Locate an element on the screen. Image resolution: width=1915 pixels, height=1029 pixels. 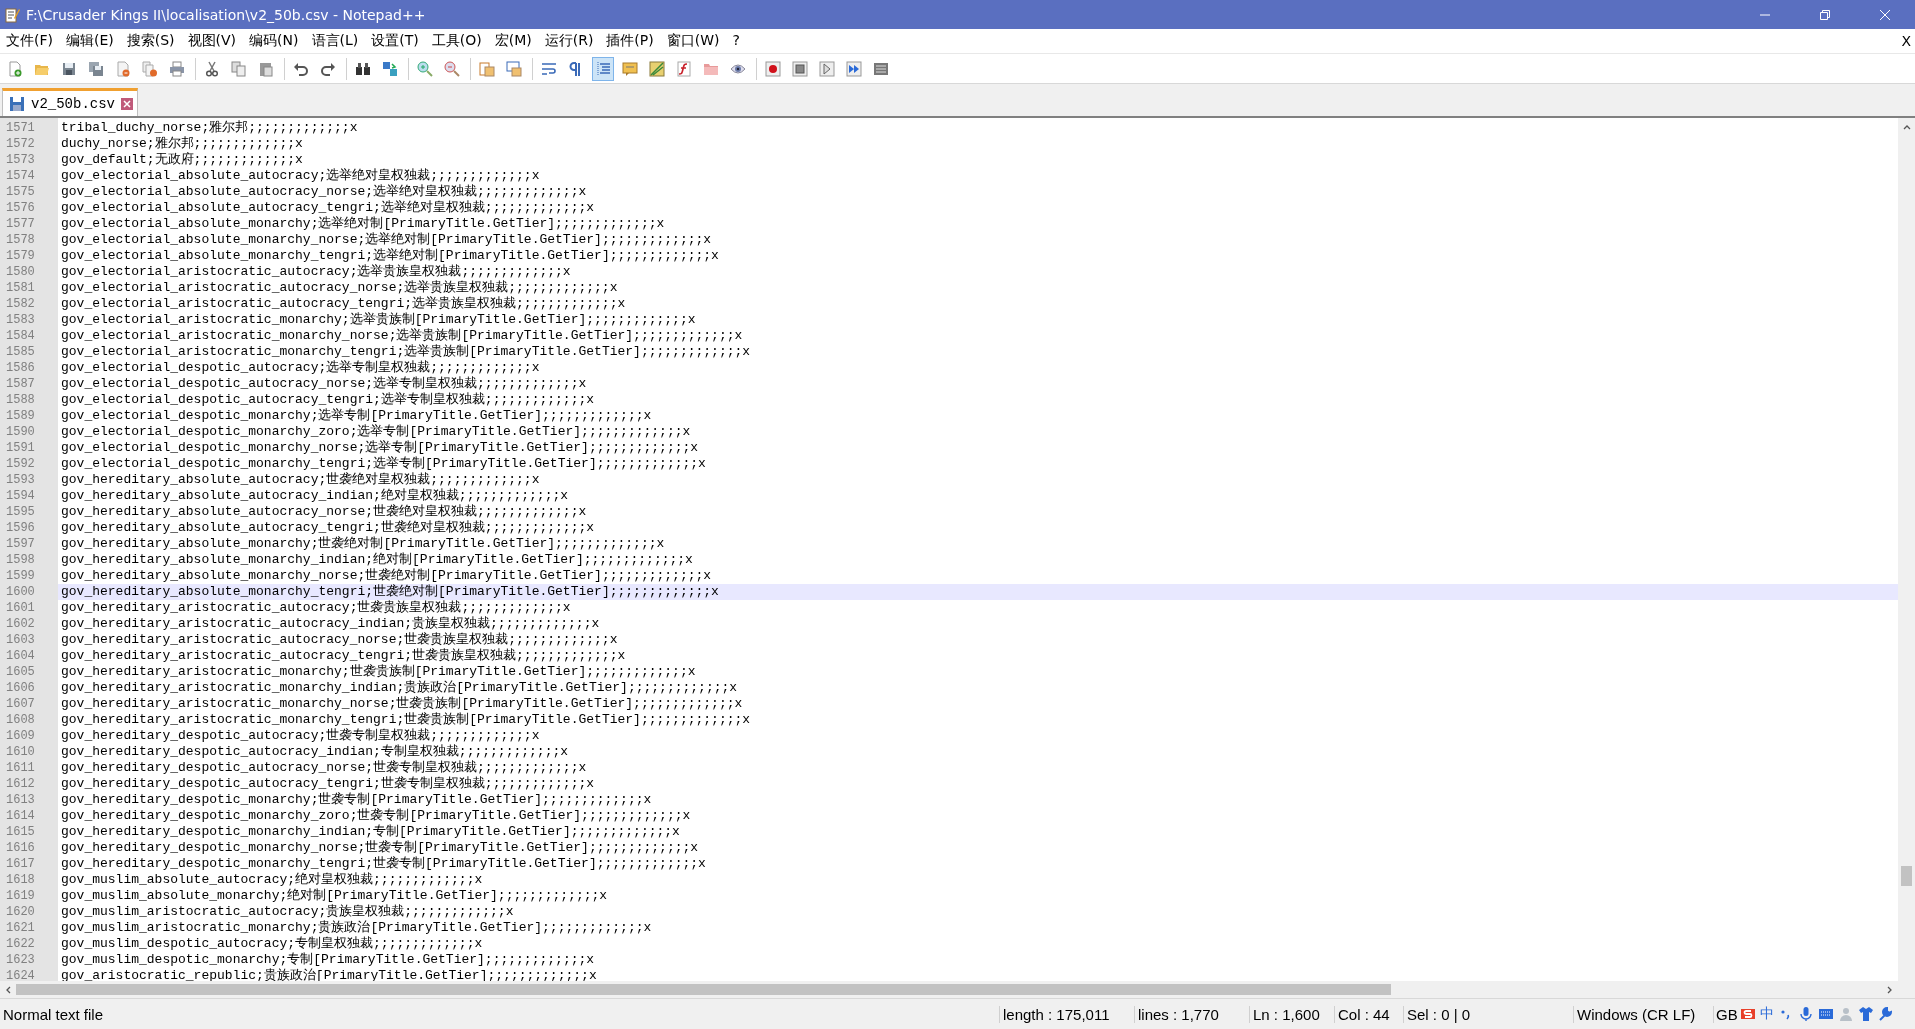
close-icon is located at coordinates (1885, 14).